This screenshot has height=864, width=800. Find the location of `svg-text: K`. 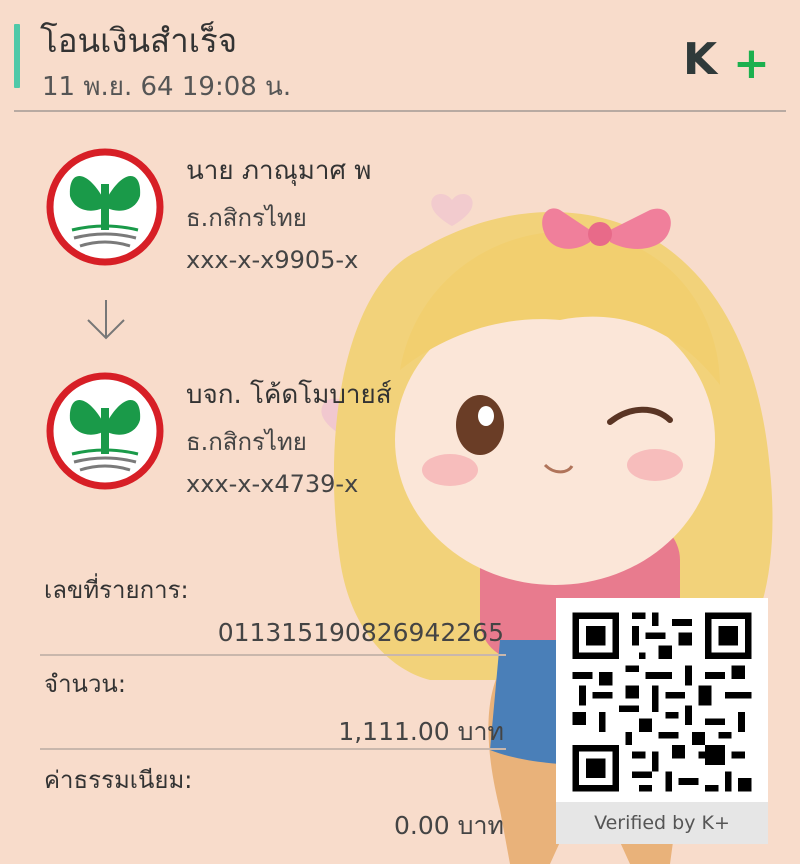

svg-text: K is located at coordinates (701, 59).